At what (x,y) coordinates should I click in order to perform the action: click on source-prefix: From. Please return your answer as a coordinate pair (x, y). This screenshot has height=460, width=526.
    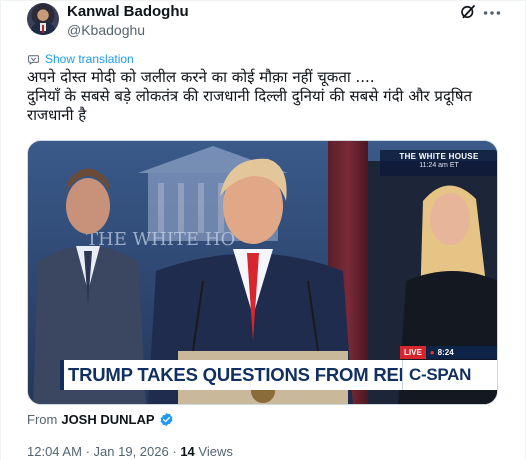
    Looking at the image, I should click on (42, 419).